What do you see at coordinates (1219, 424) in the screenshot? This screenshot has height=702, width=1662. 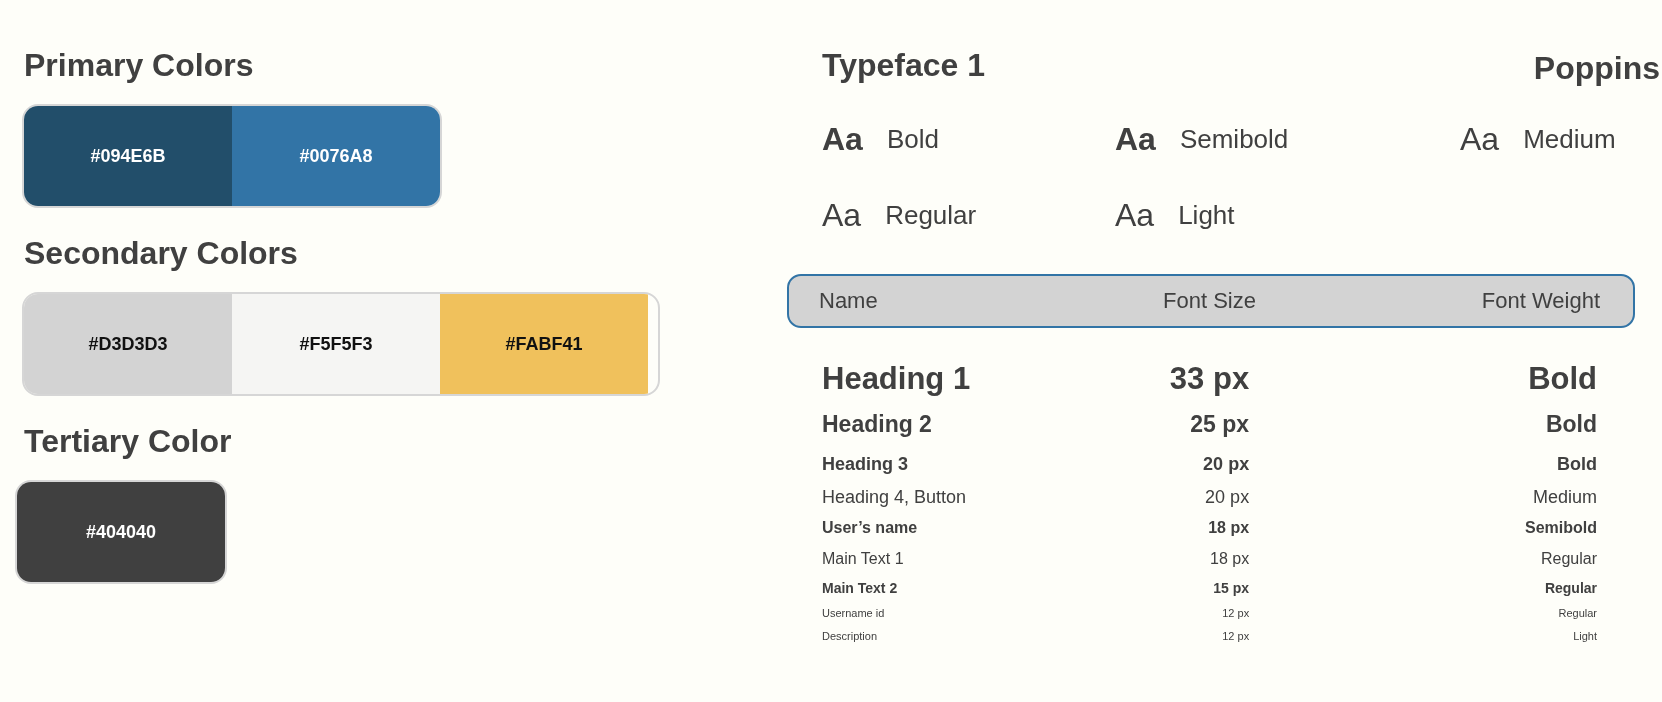 I see `table-cell-text: 25 px` at bounding box center [1219, 424].